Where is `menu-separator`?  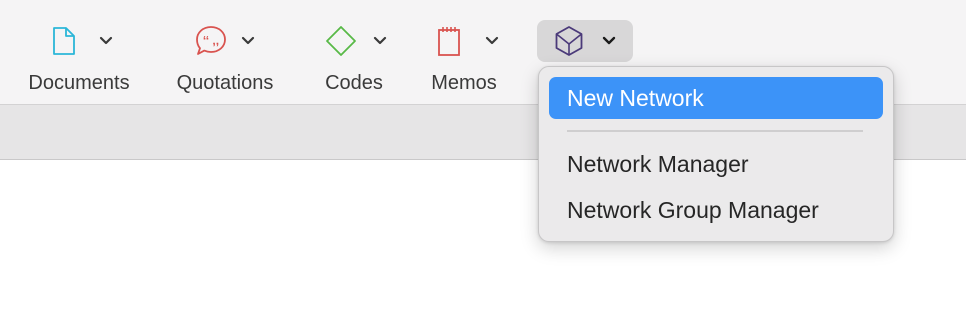 menu-separator is located at coordinates (715, 131).